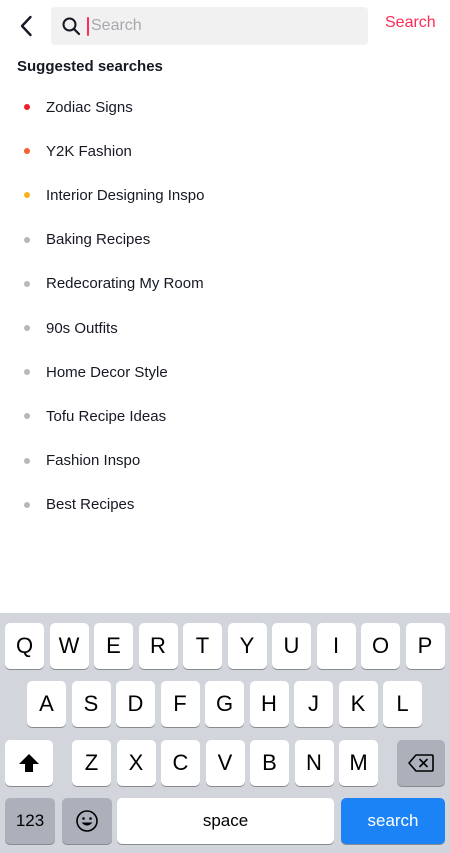 The width and height of the screenshot is (450, 853). Describe the element at coordinates (24, 646) in the screenshot. I see `key-q: Q` at that location.